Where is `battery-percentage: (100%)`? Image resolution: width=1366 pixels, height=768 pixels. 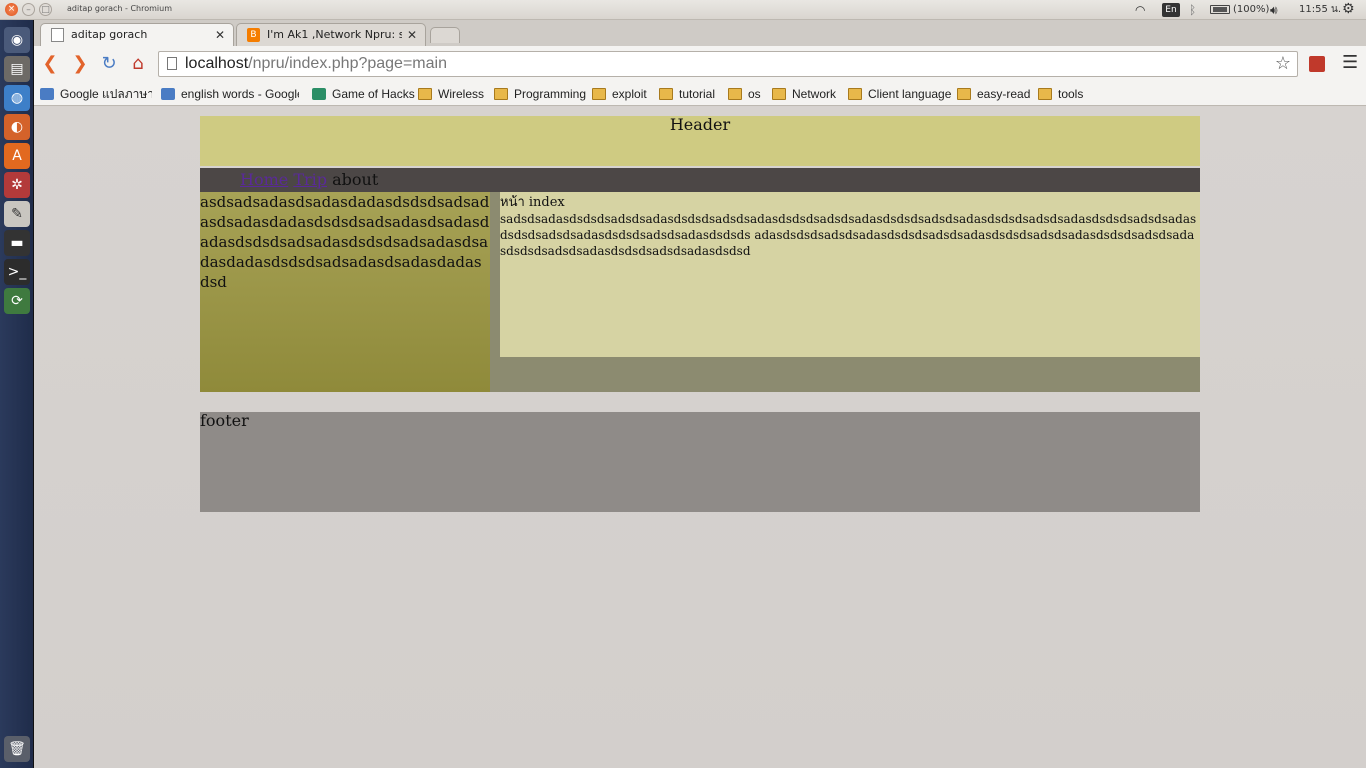
battery-percentage: (100%) is located at coordinates (1251, 9).